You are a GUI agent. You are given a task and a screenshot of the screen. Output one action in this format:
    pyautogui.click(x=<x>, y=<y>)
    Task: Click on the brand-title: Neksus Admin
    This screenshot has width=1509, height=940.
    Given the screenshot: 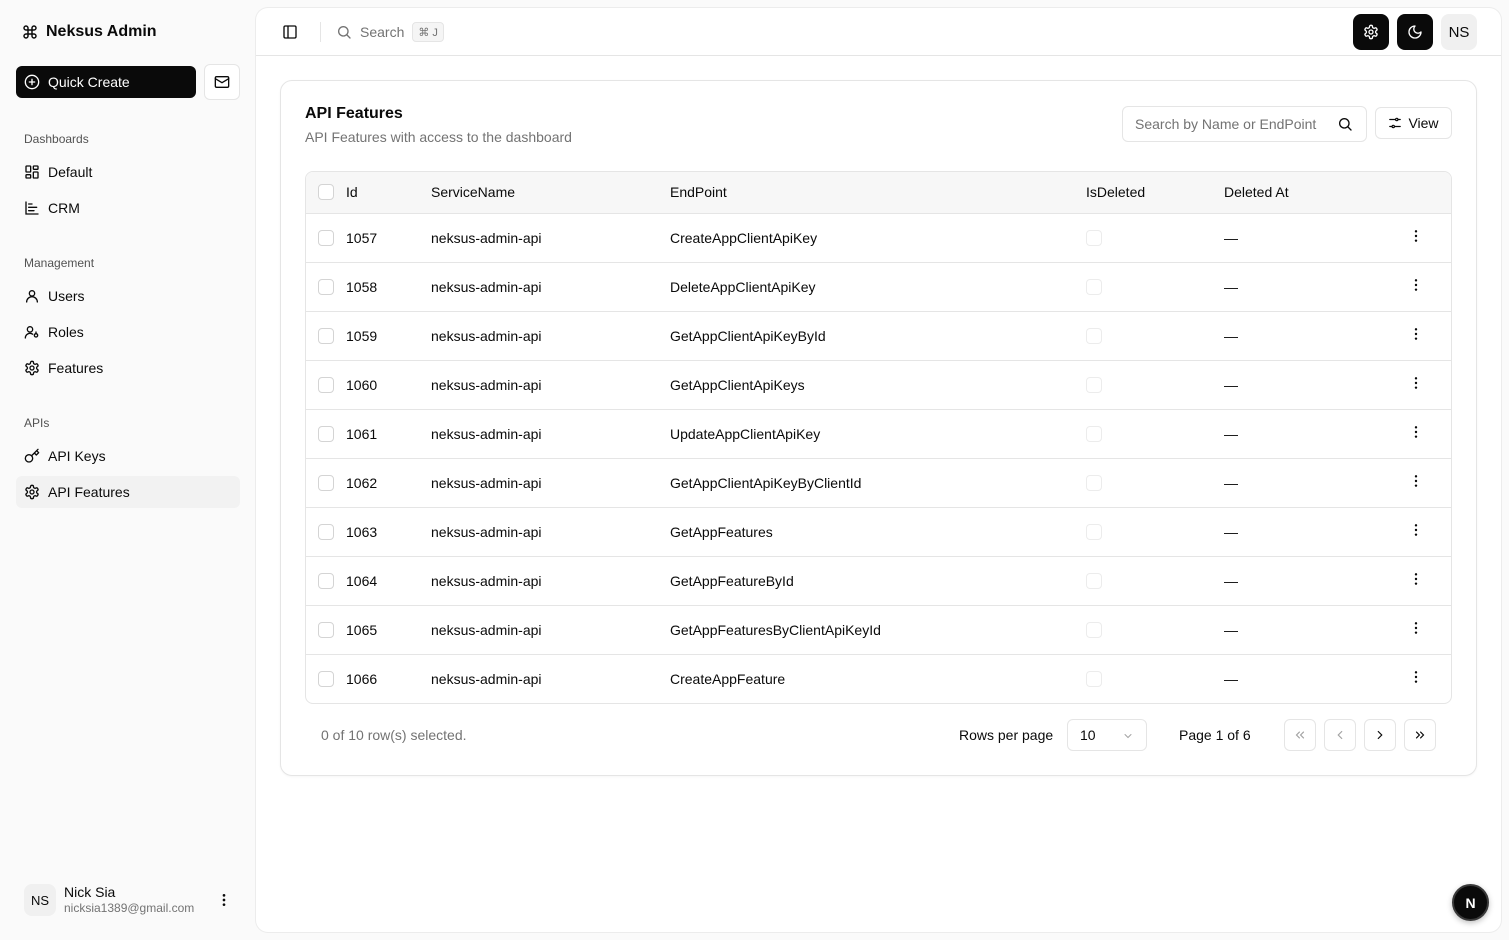 What is the action you would take?
    pyautogui.click(x=101, y=31)
    